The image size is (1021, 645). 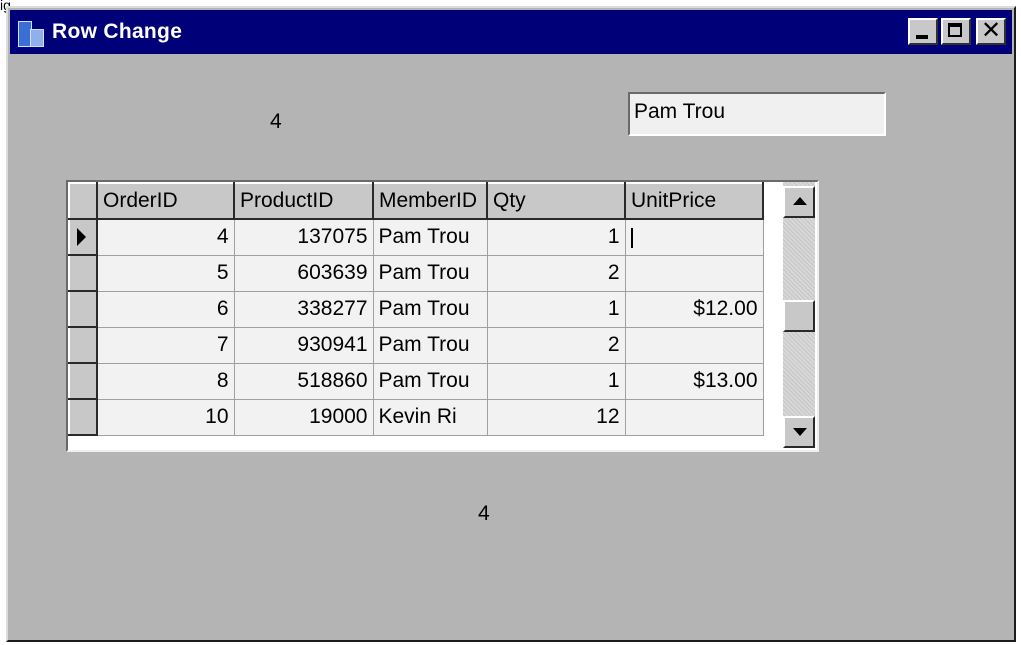 What do you see at coordinates (165, 381) in the screenshot?
I see `cell-orderid: 8` at bounding box center [165, 381].